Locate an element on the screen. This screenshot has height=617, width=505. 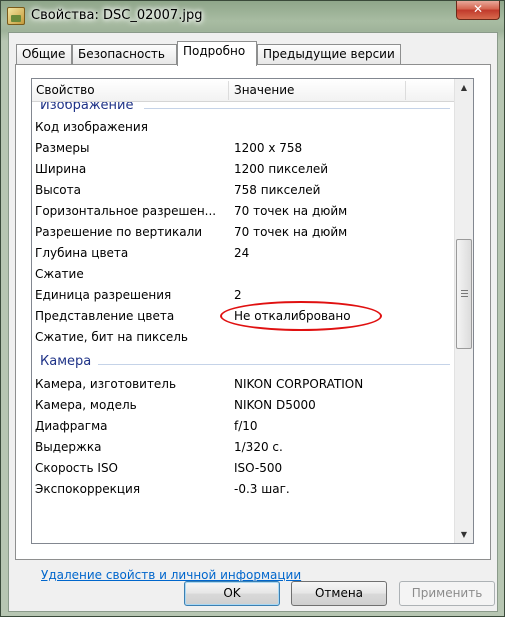
property-value: 1200 x 758 is located at coordinates (268, 148).